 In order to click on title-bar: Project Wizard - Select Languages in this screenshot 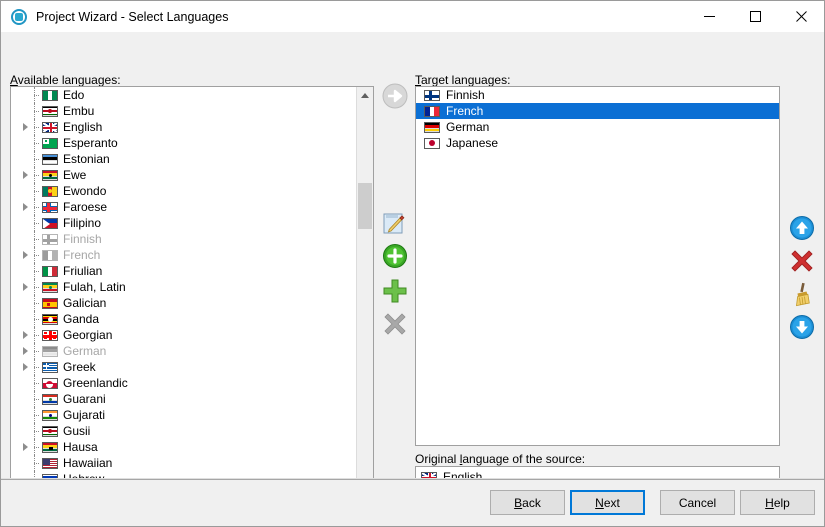, I will do `click(412, 16)`.